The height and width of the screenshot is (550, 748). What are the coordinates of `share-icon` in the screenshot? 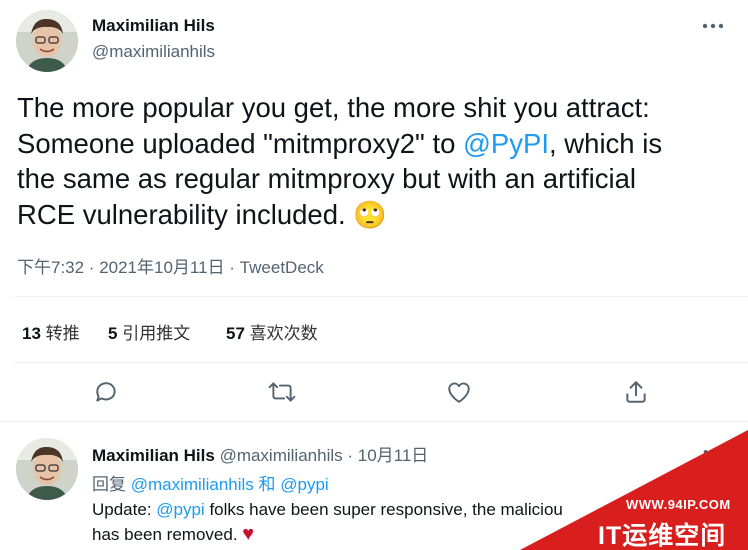 It's located at (636, 392).